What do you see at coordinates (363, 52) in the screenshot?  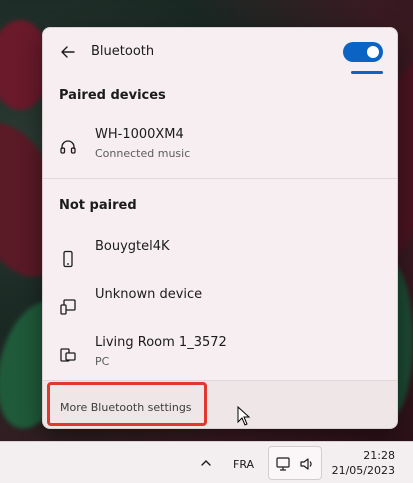 I see `bluetooth-toggle` at bounding box center [363, 52].